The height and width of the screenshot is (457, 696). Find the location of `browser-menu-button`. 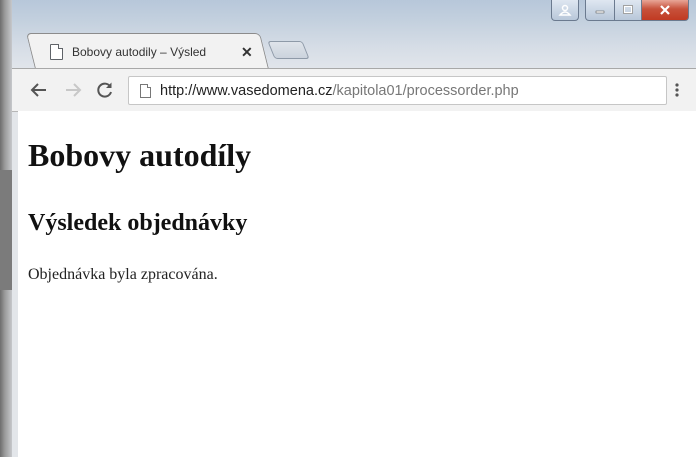

browser-menu-button is located at coordinates (677, 90).